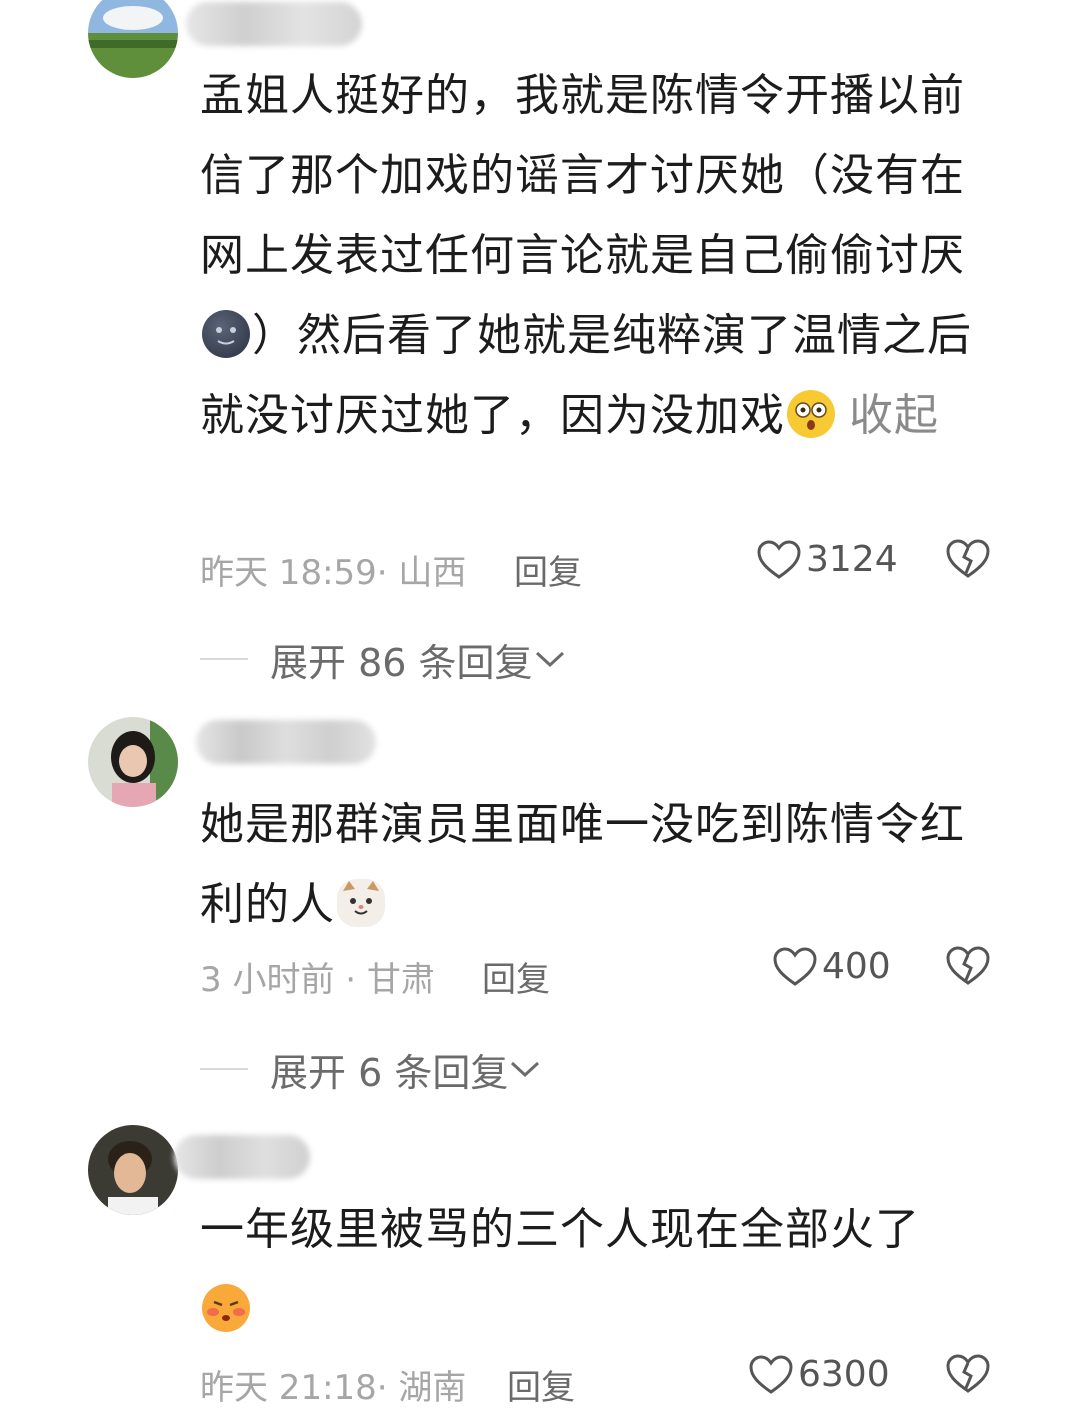 The image size is (1080, 1410). What do you see at coordinates (333, 573) in the screenshot?
I see `time-location: 昨天 18:59· 山西` at bounding box center [333, 573].